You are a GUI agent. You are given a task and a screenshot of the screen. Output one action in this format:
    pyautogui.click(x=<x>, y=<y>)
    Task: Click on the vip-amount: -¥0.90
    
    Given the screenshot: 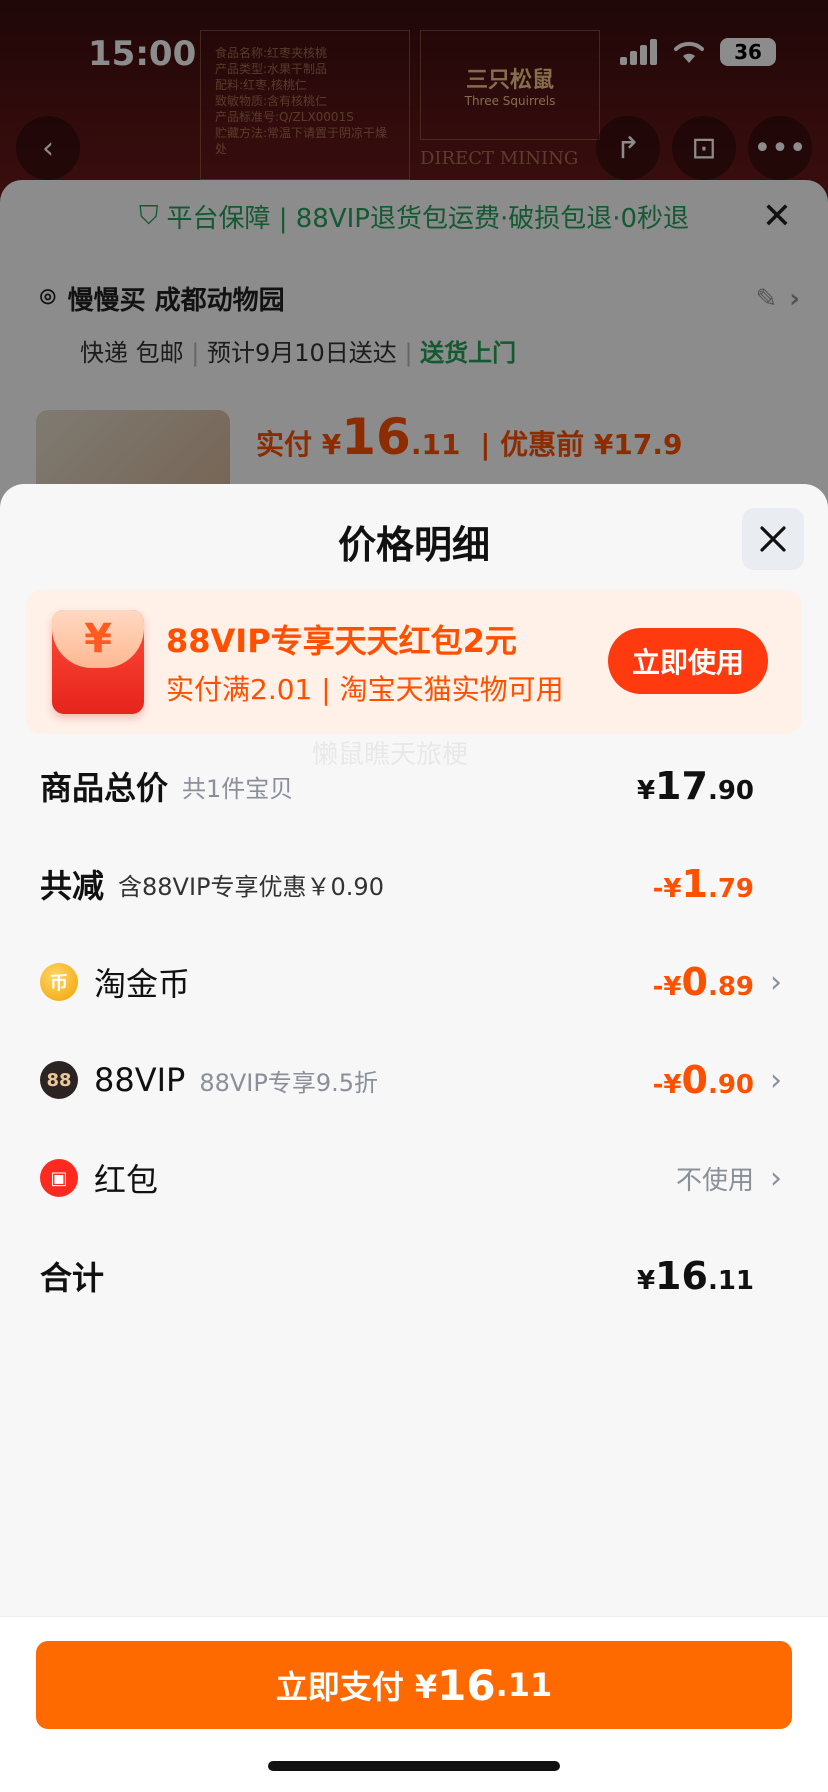 What is the action you would take?
    pyautogui.click(x=703, y=1080)
    